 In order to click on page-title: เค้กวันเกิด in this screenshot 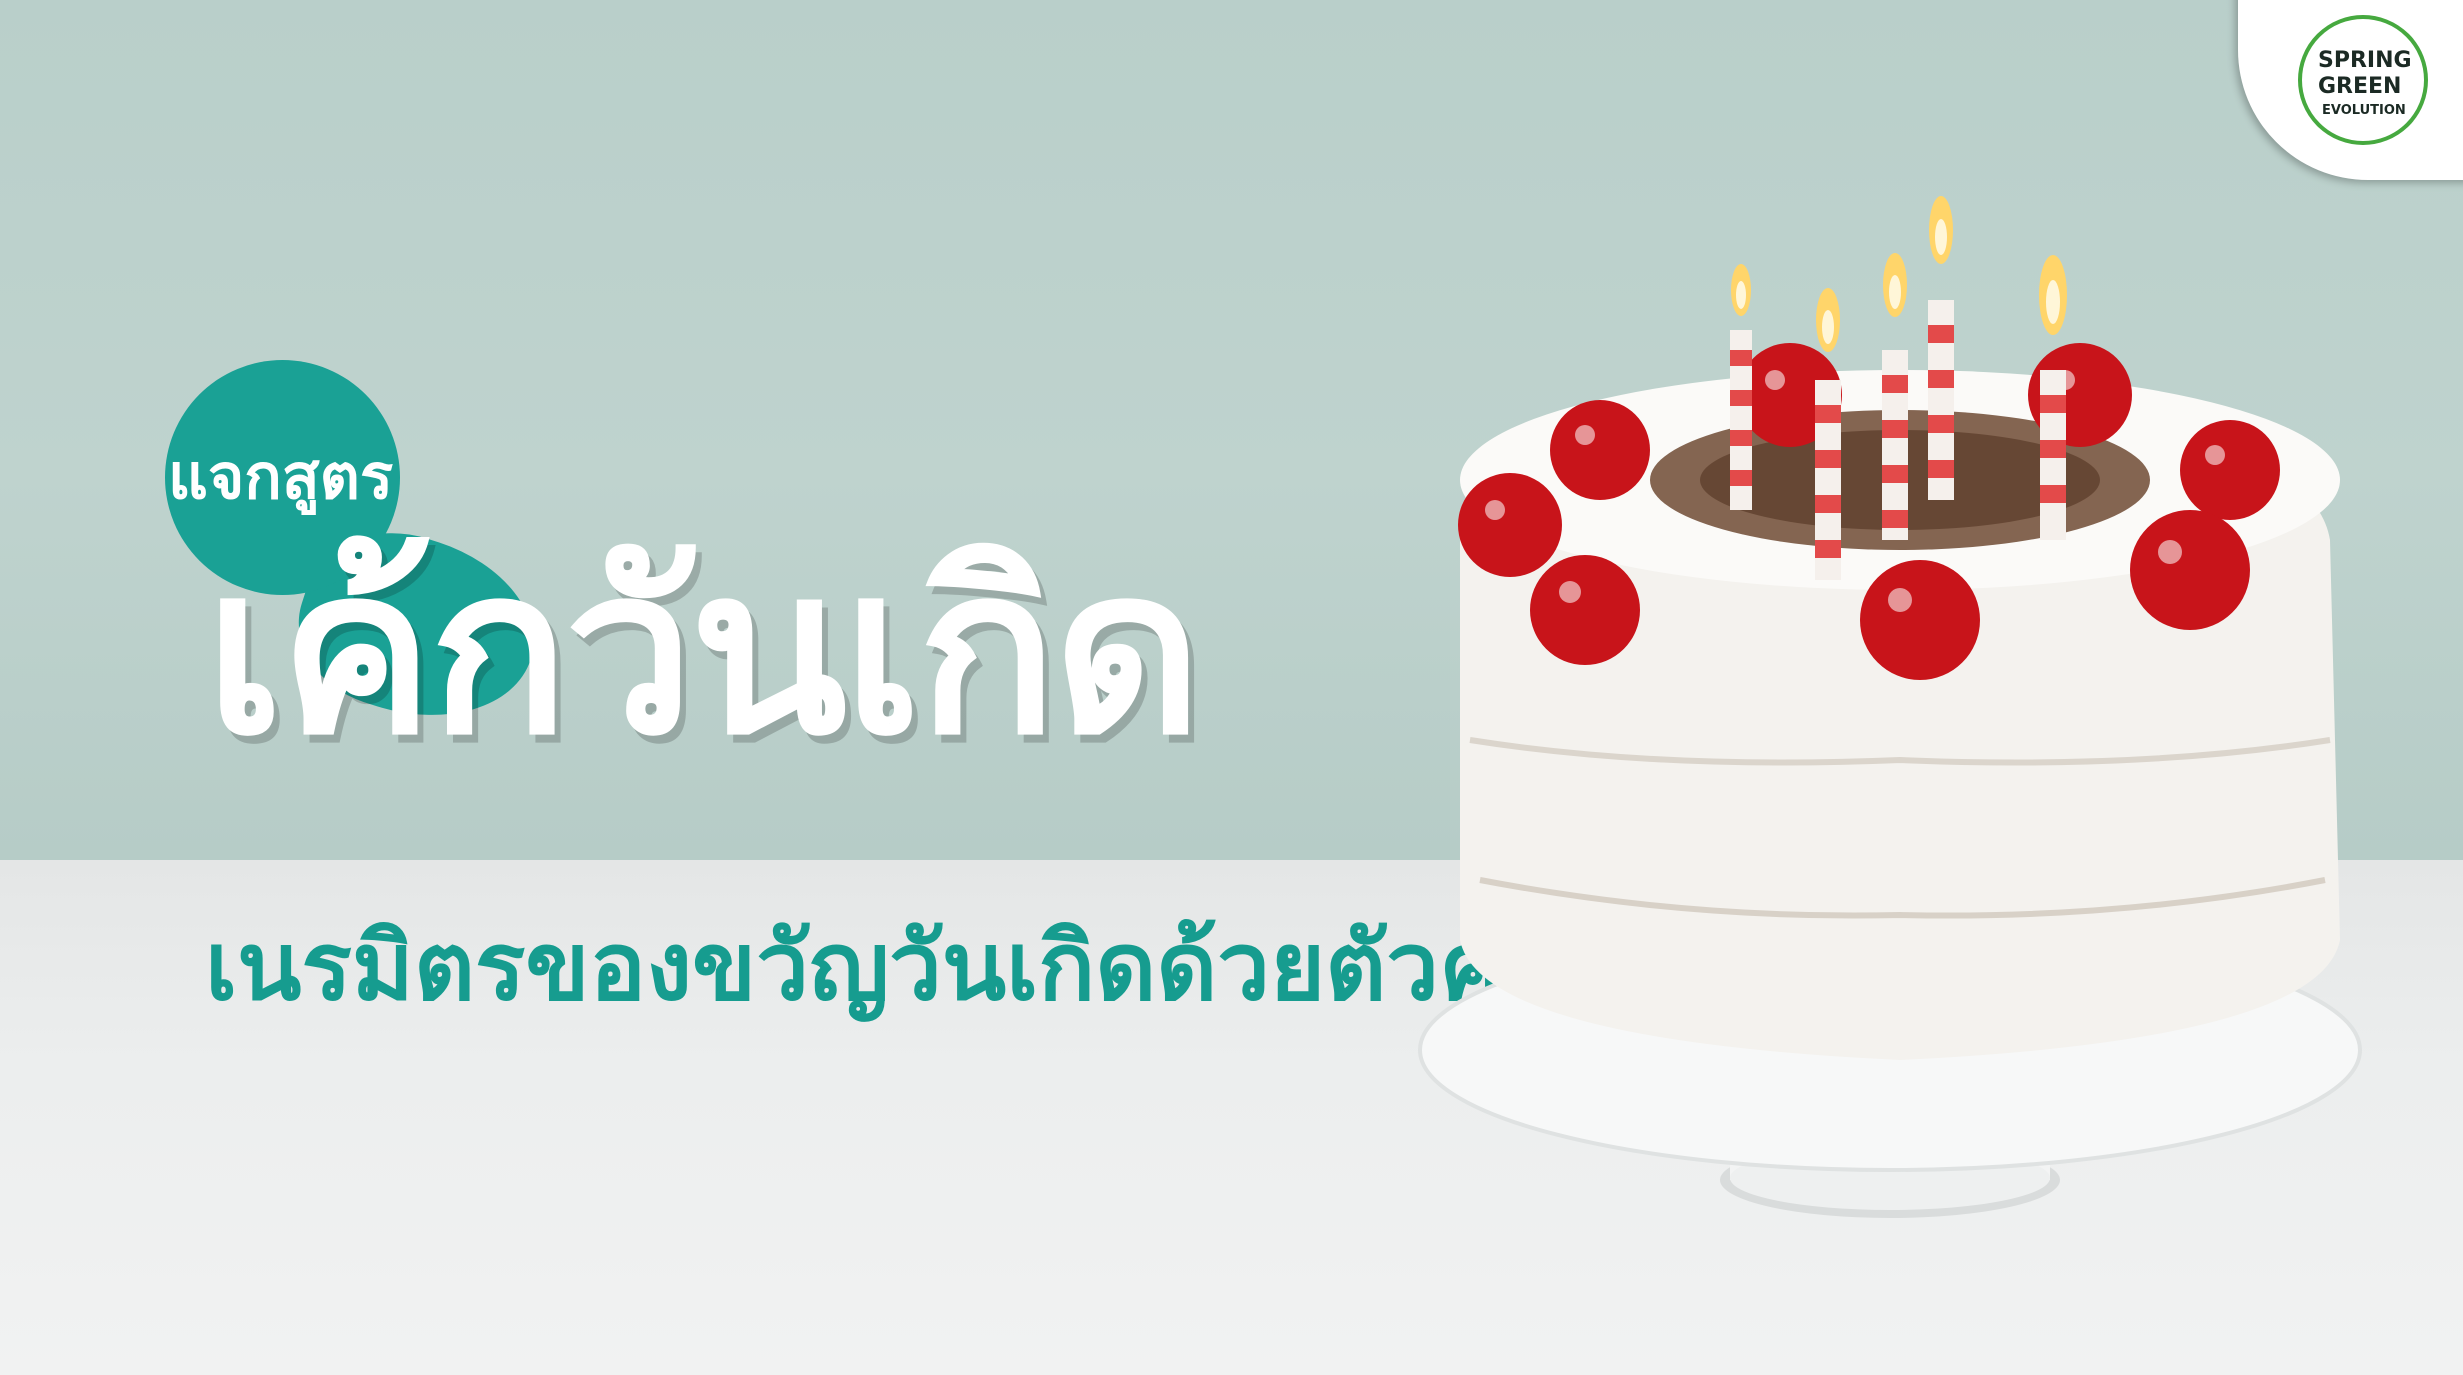, I will do `click(703, 652)`.